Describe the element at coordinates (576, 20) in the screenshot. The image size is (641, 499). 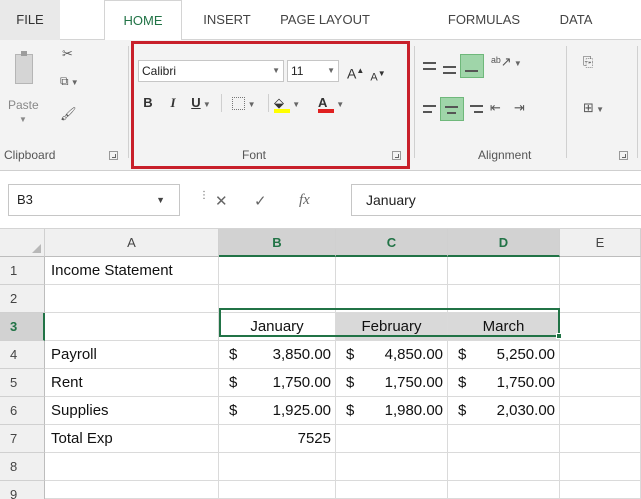
I see `tab-data: DATA` at that location.